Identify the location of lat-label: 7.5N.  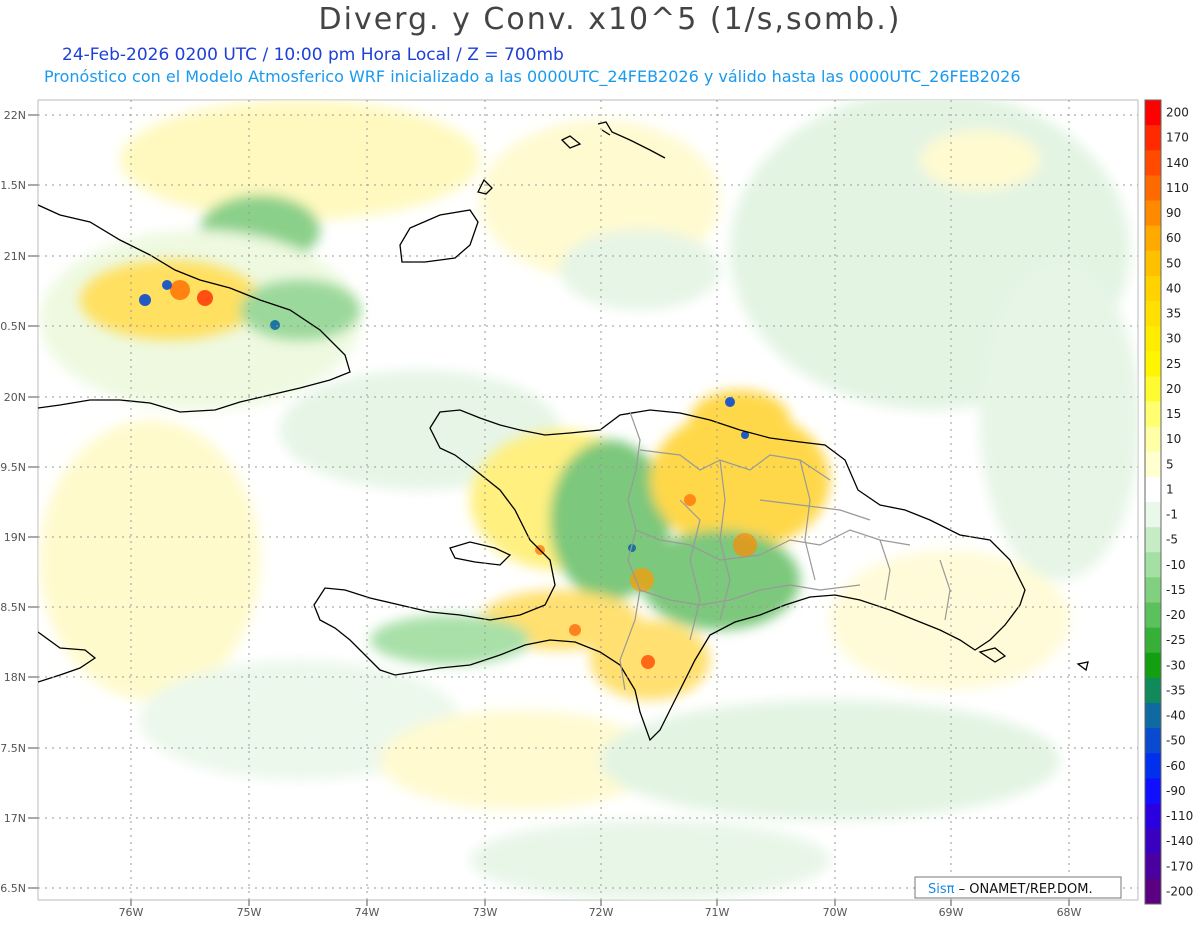
(13, 748).